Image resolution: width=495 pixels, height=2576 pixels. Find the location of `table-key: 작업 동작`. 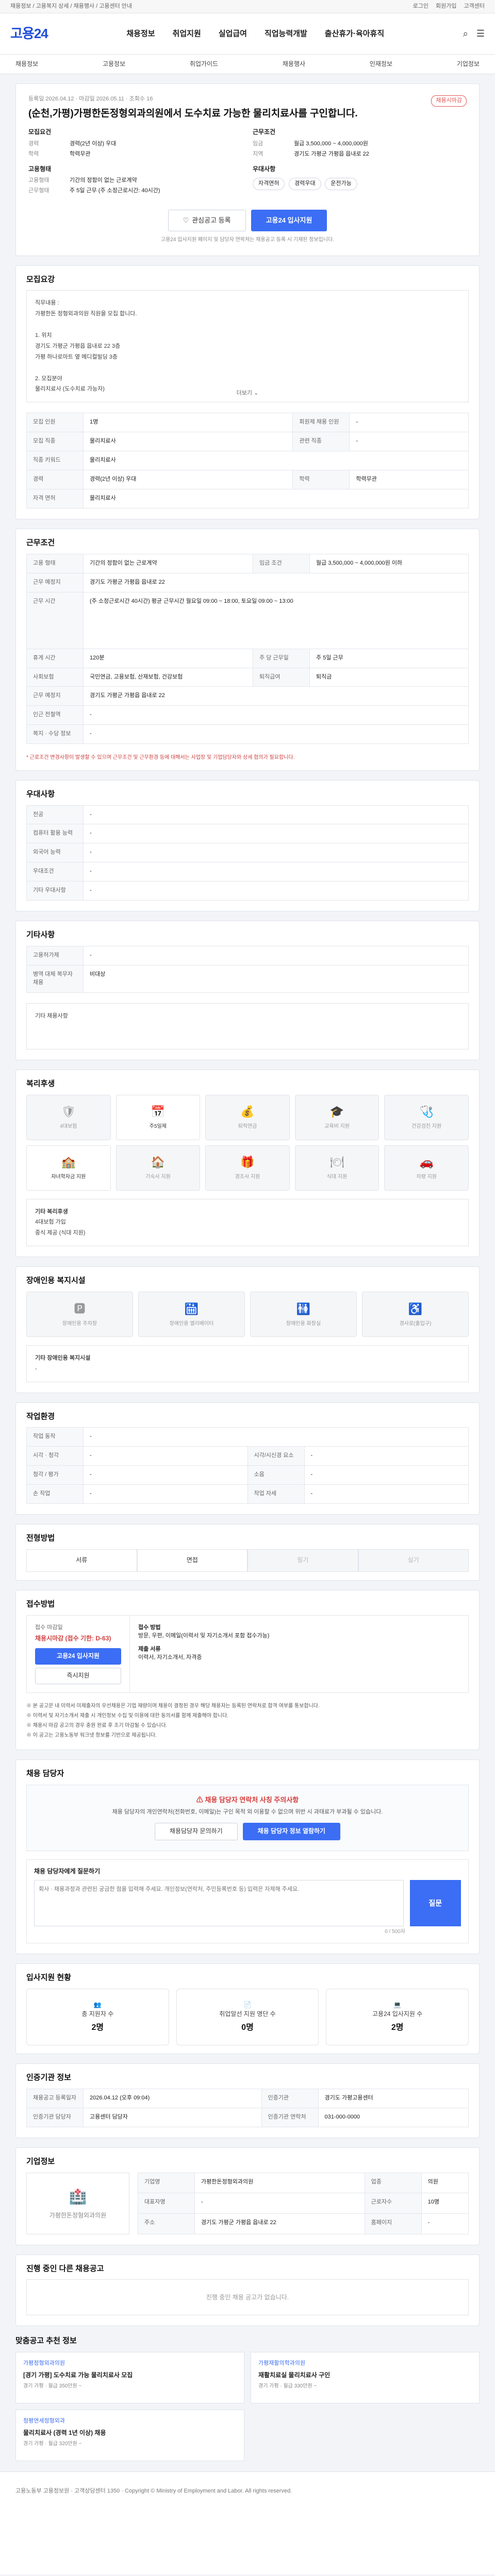

table-key: 작업 동작 is located at coordinates (55, 1437).